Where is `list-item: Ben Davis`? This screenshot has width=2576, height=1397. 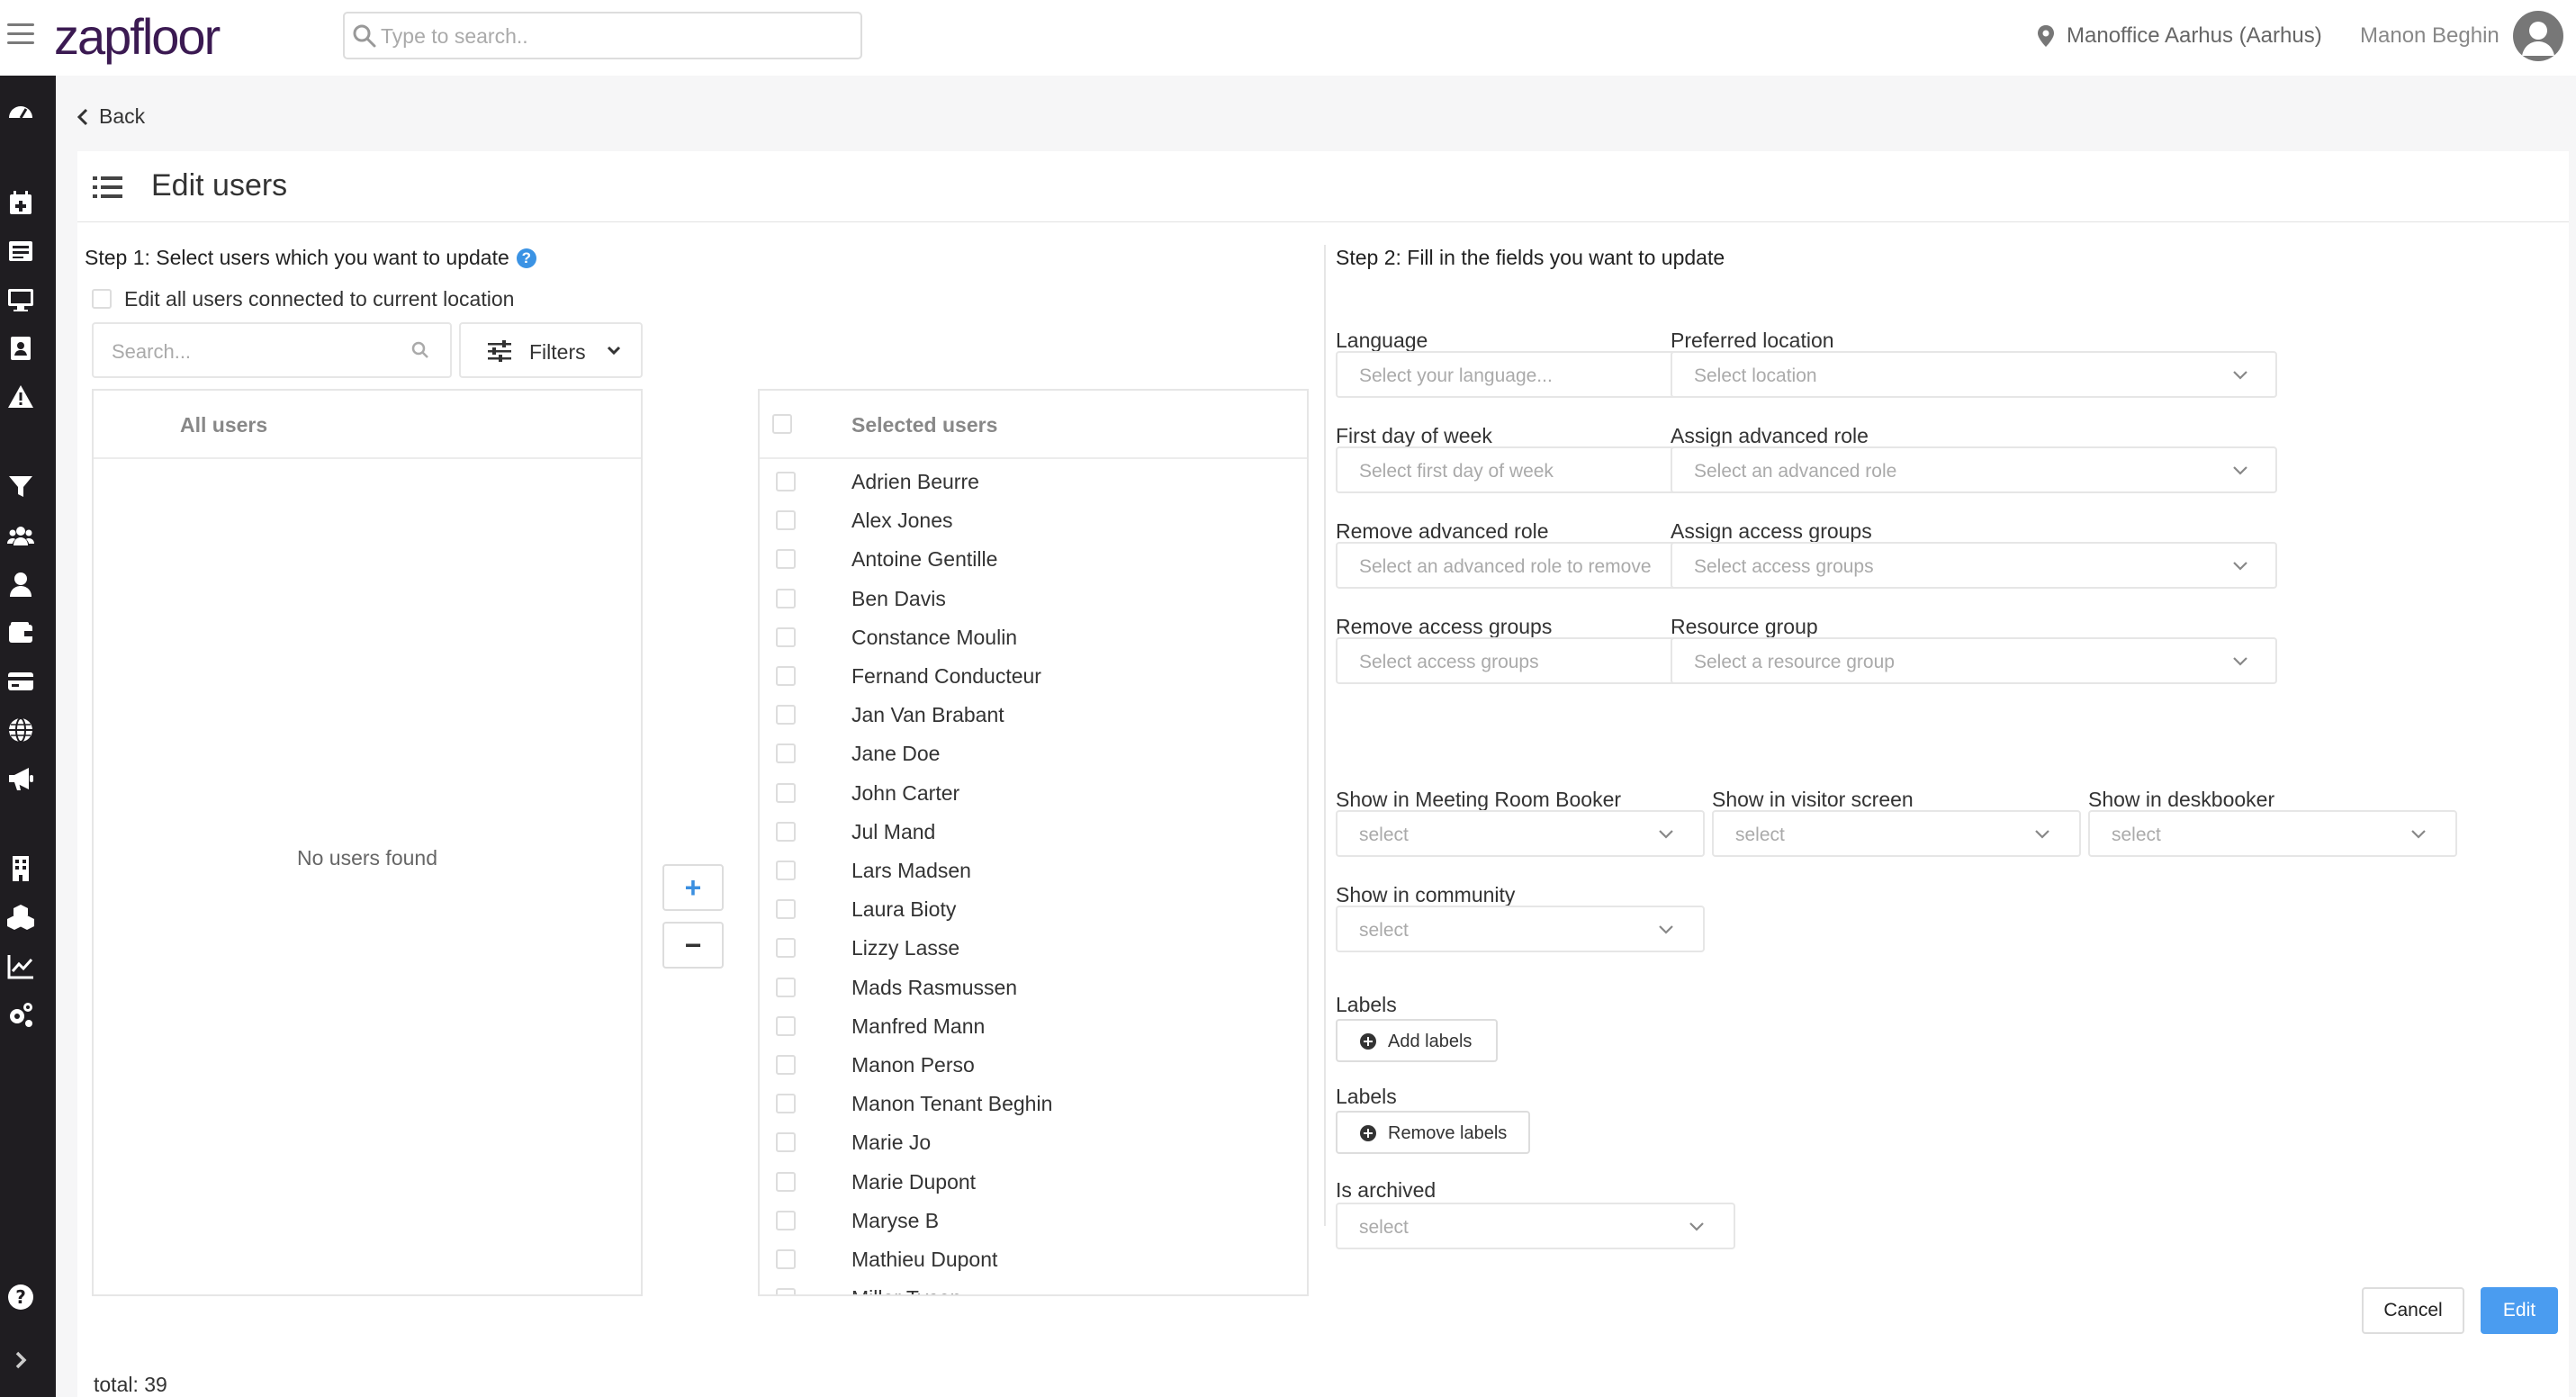
list-item: Ben Davis is located at coordinates (1033, 599).